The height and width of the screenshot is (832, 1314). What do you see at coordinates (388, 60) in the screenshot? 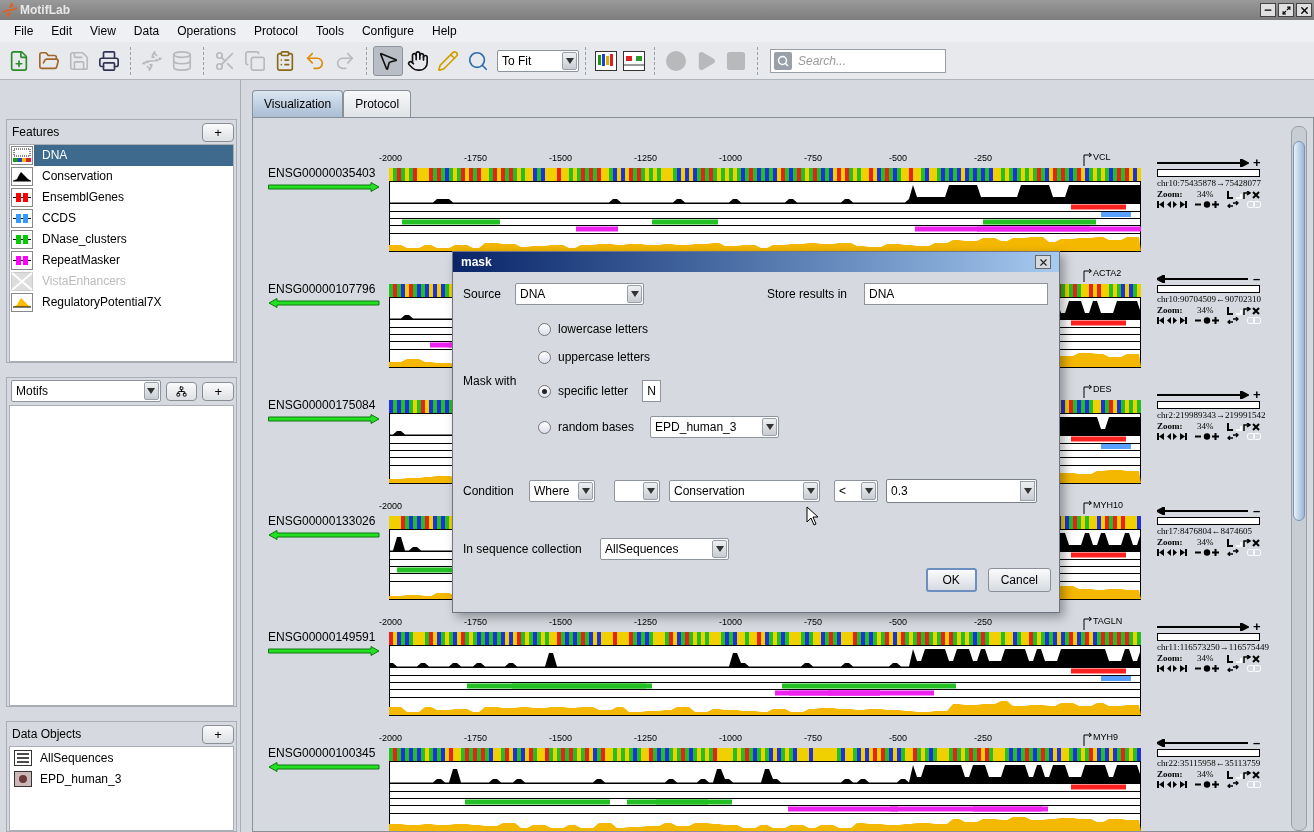
I see `pointer-button` at bounding box center [388, 60].